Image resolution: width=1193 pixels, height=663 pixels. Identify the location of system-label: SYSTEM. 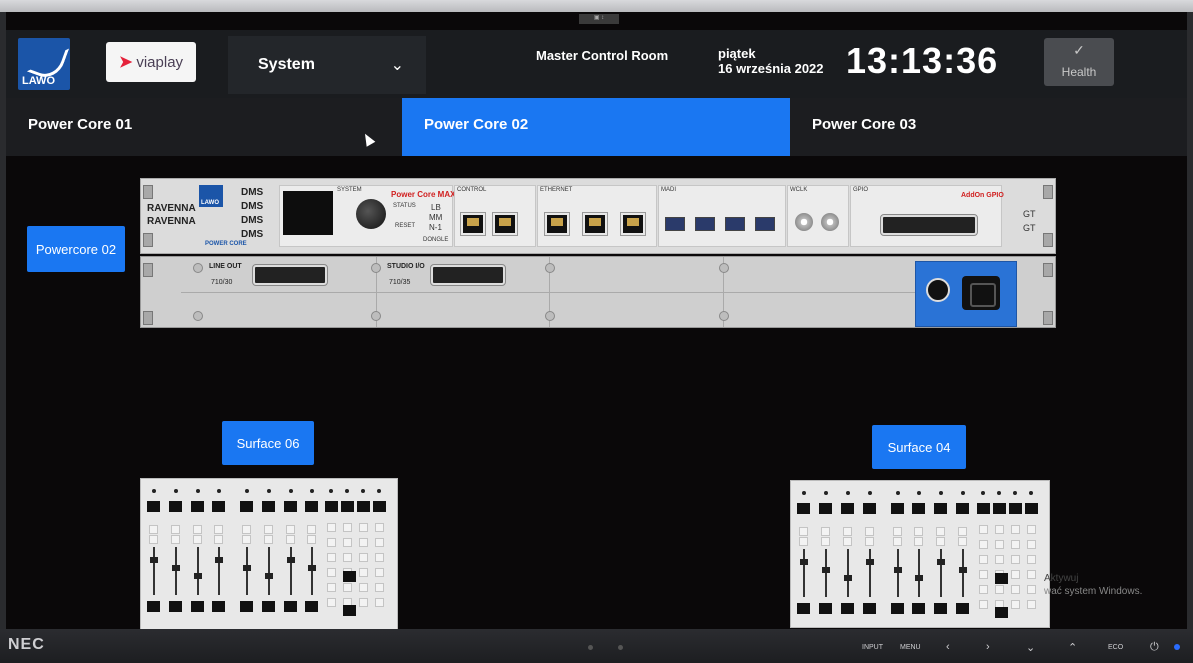
(349, 190).